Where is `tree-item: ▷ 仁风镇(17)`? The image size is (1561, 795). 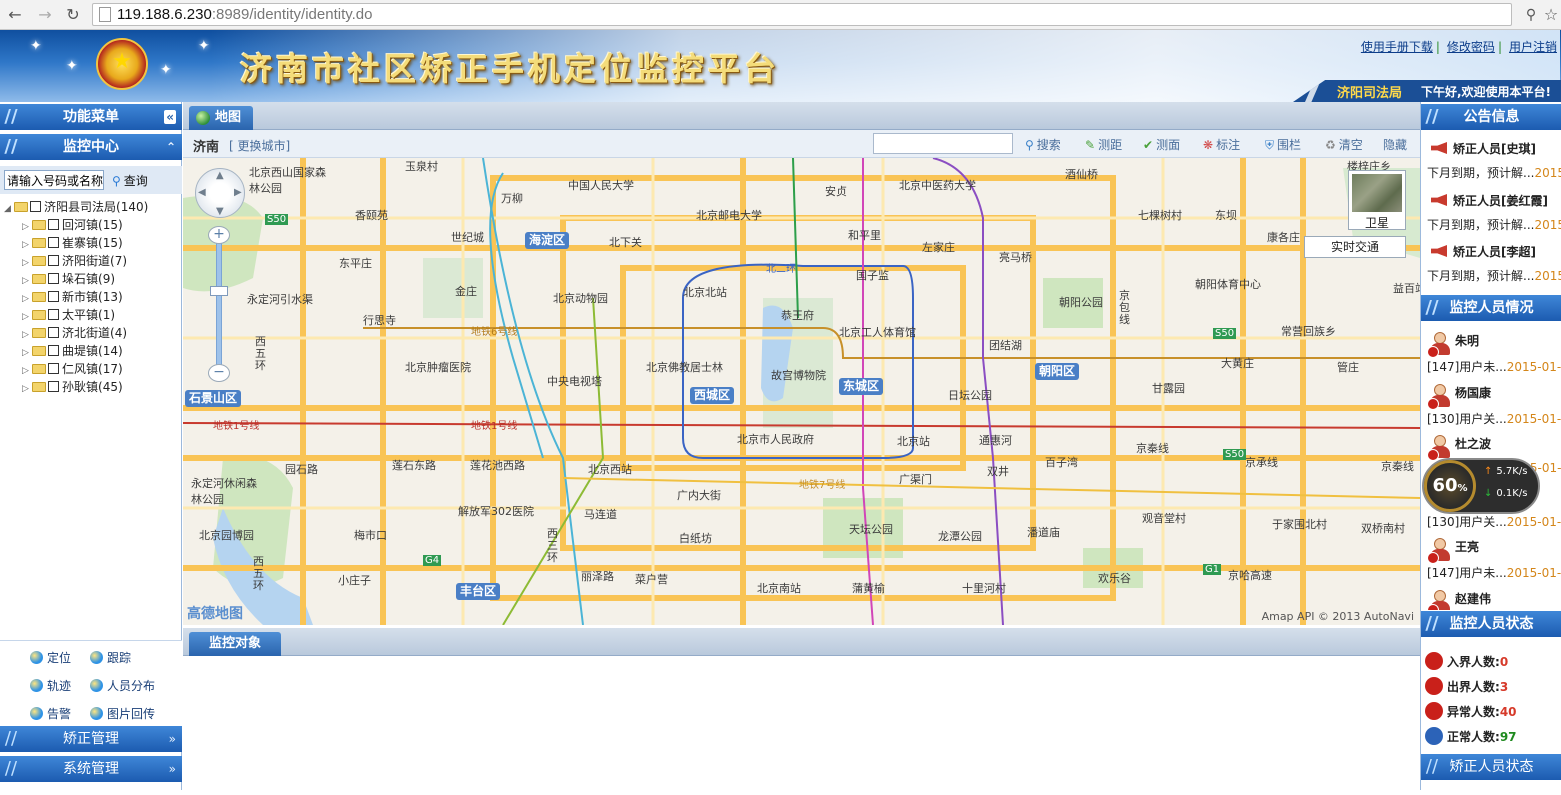
tree-item: ▷ 仁风镇(17) is located at coordinates (76, 369).